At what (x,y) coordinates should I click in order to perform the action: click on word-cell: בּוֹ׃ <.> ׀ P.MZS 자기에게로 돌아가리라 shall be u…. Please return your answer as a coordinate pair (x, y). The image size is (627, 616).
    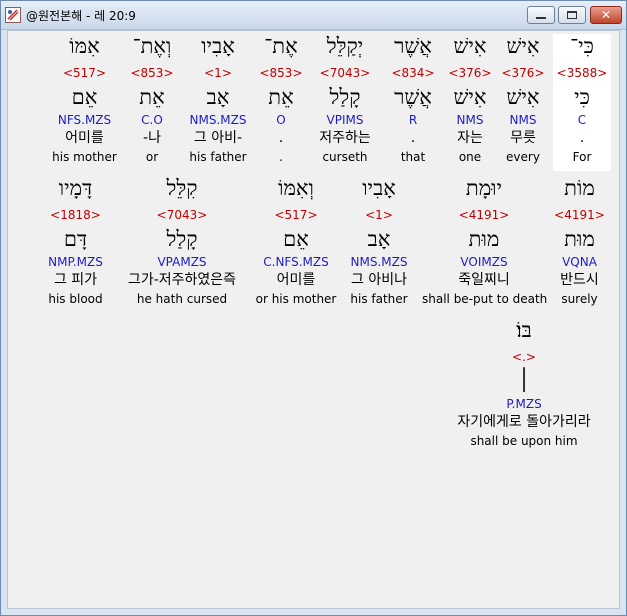
    Looking at the image, I should click on (524, 386).